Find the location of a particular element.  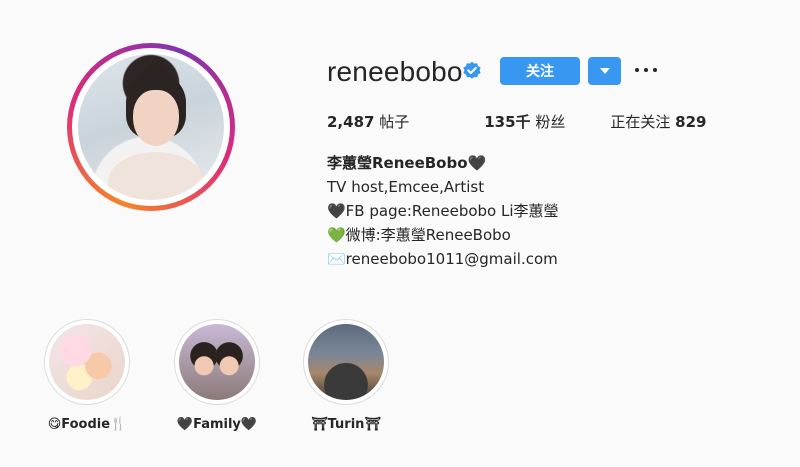

profile-username: reneebobo is located at coordinates (395, 71).